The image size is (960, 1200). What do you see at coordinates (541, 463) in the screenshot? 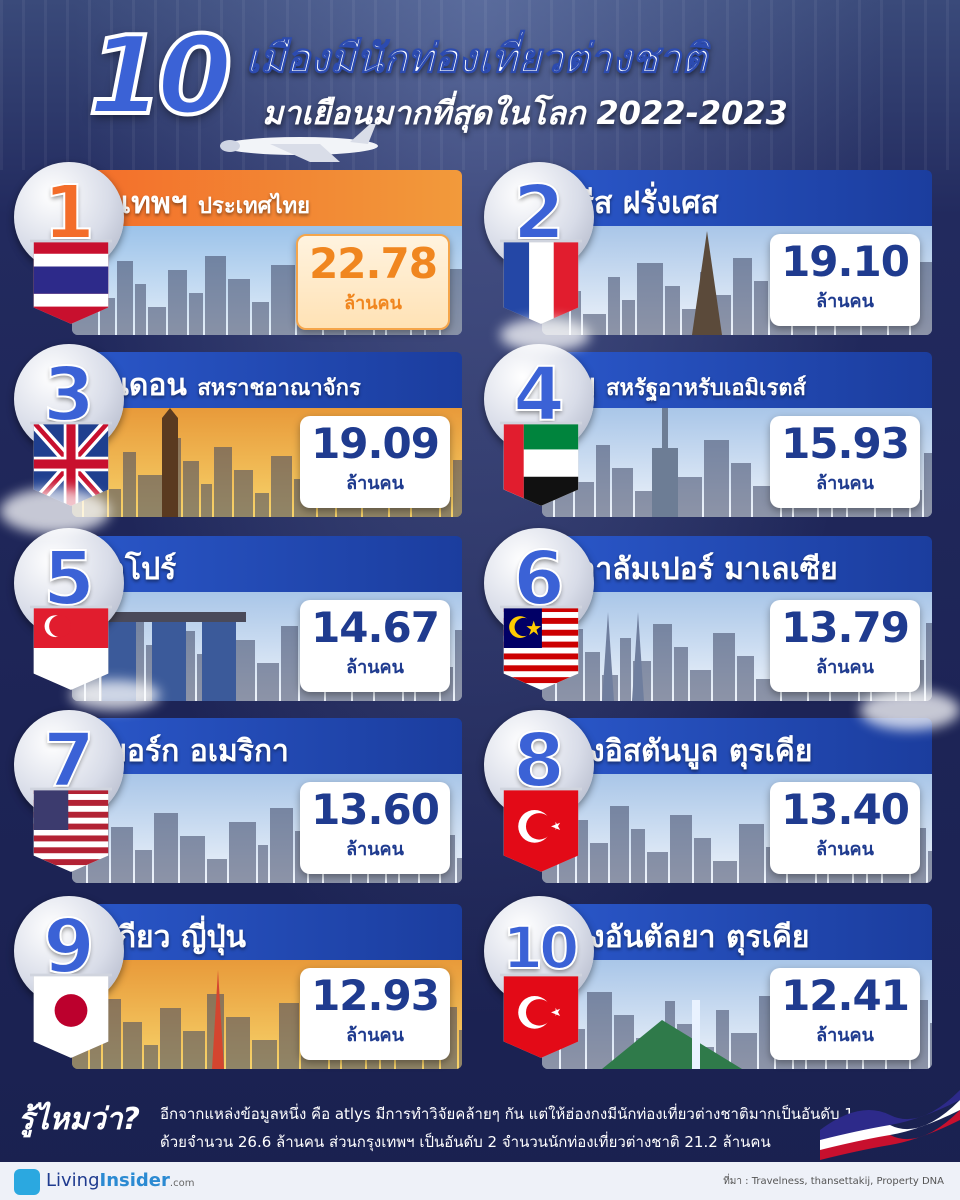
I see `uae-flag` at bounding box center [541, 463].